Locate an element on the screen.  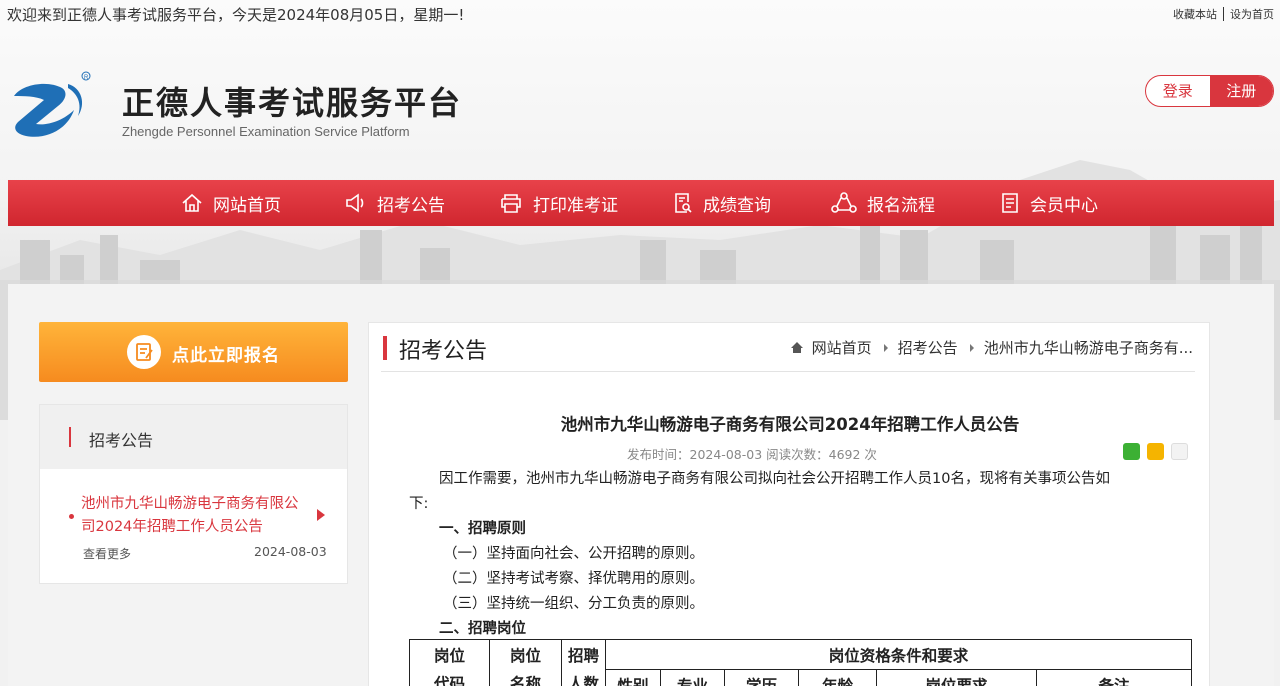
article-meta: 发布时间：2024-08-03 阅读次数：4692 次 is located at coordinates (752, 454).